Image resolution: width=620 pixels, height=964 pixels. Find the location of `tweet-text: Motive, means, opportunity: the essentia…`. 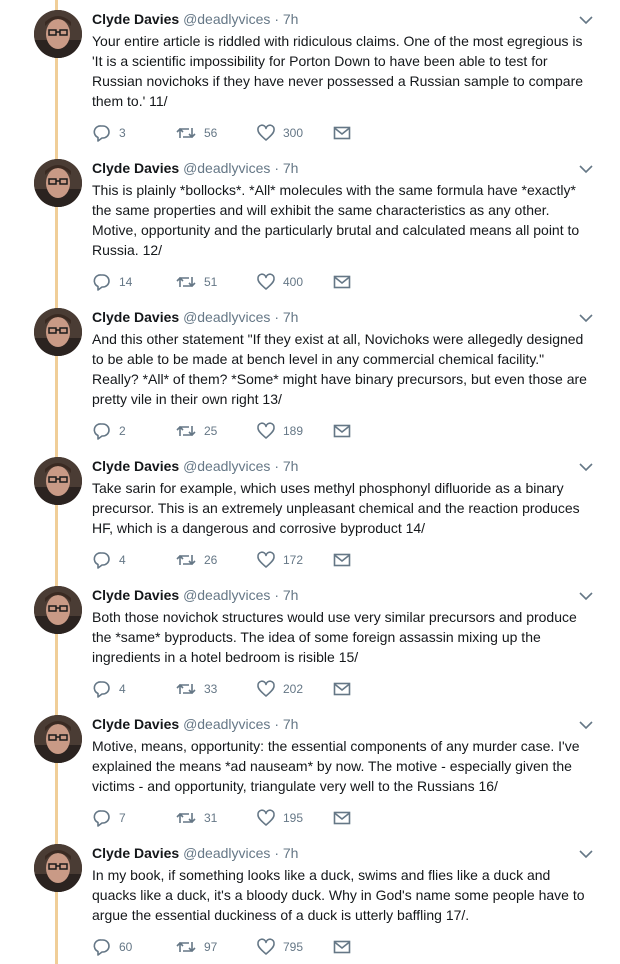

tweet-text: Motive, means, opportunity: the essentia… is located at coordinates (336, 766).